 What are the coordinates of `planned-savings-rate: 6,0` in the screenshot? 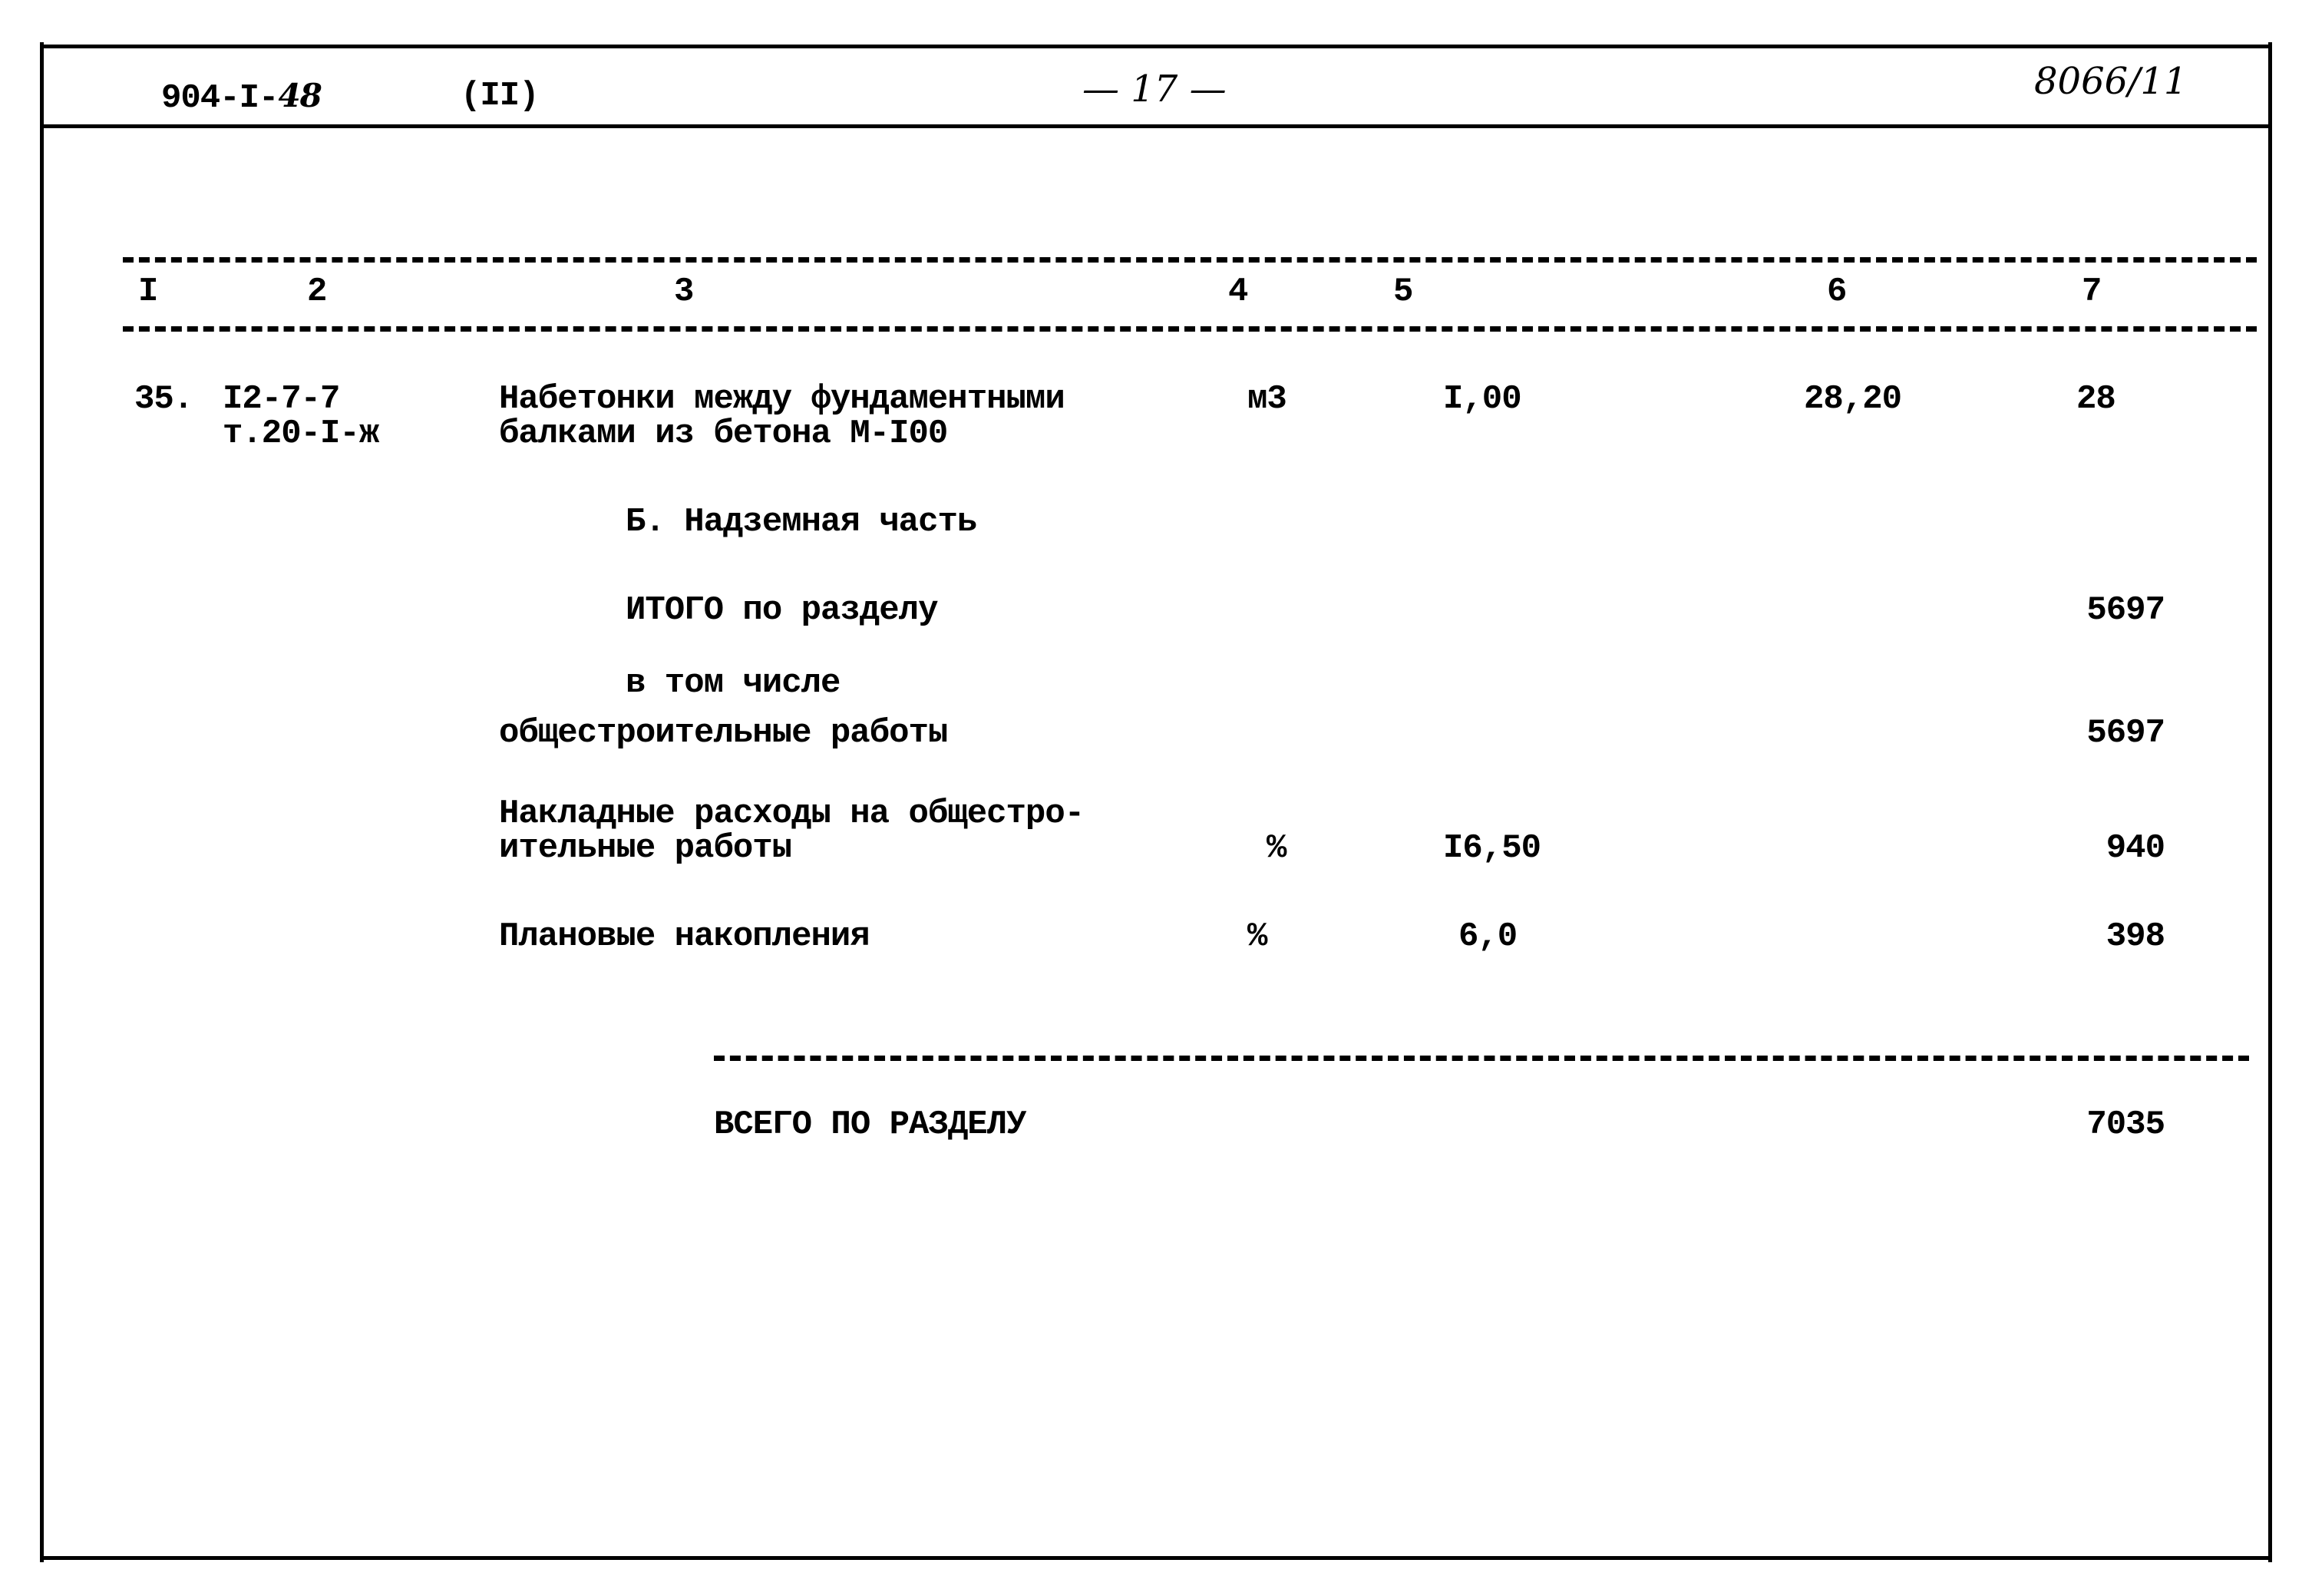 It's located at (1488, 936).